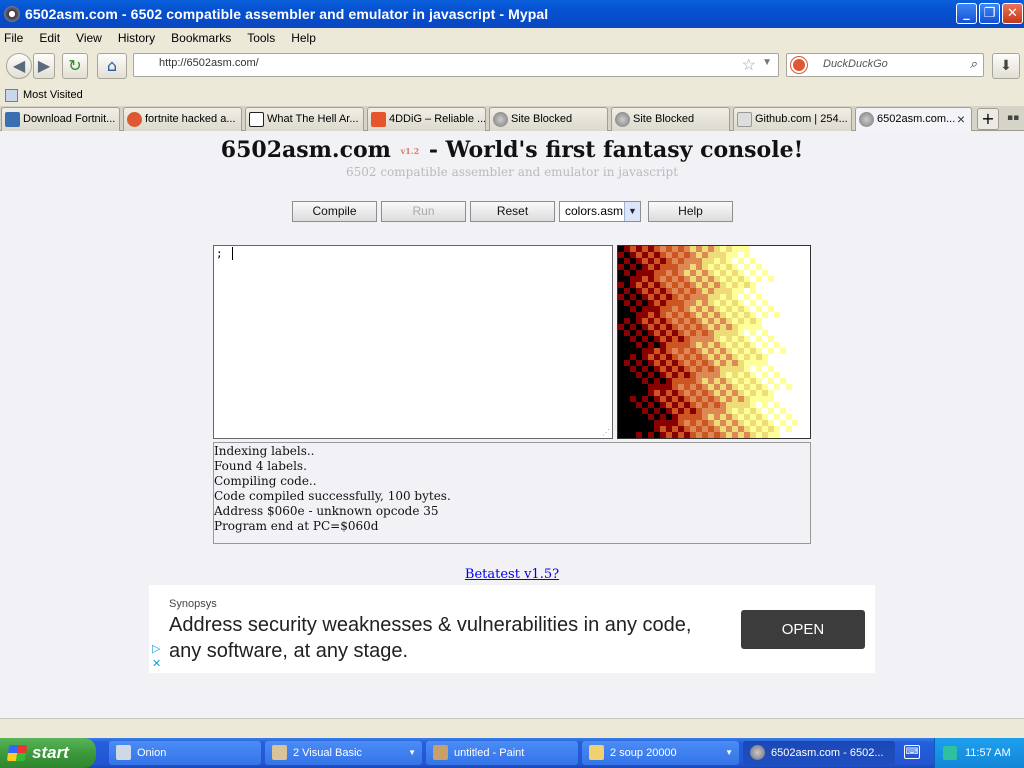 This screenshot has width=1024, height=768. I want to click on menu-history: History, so click(136, 38).